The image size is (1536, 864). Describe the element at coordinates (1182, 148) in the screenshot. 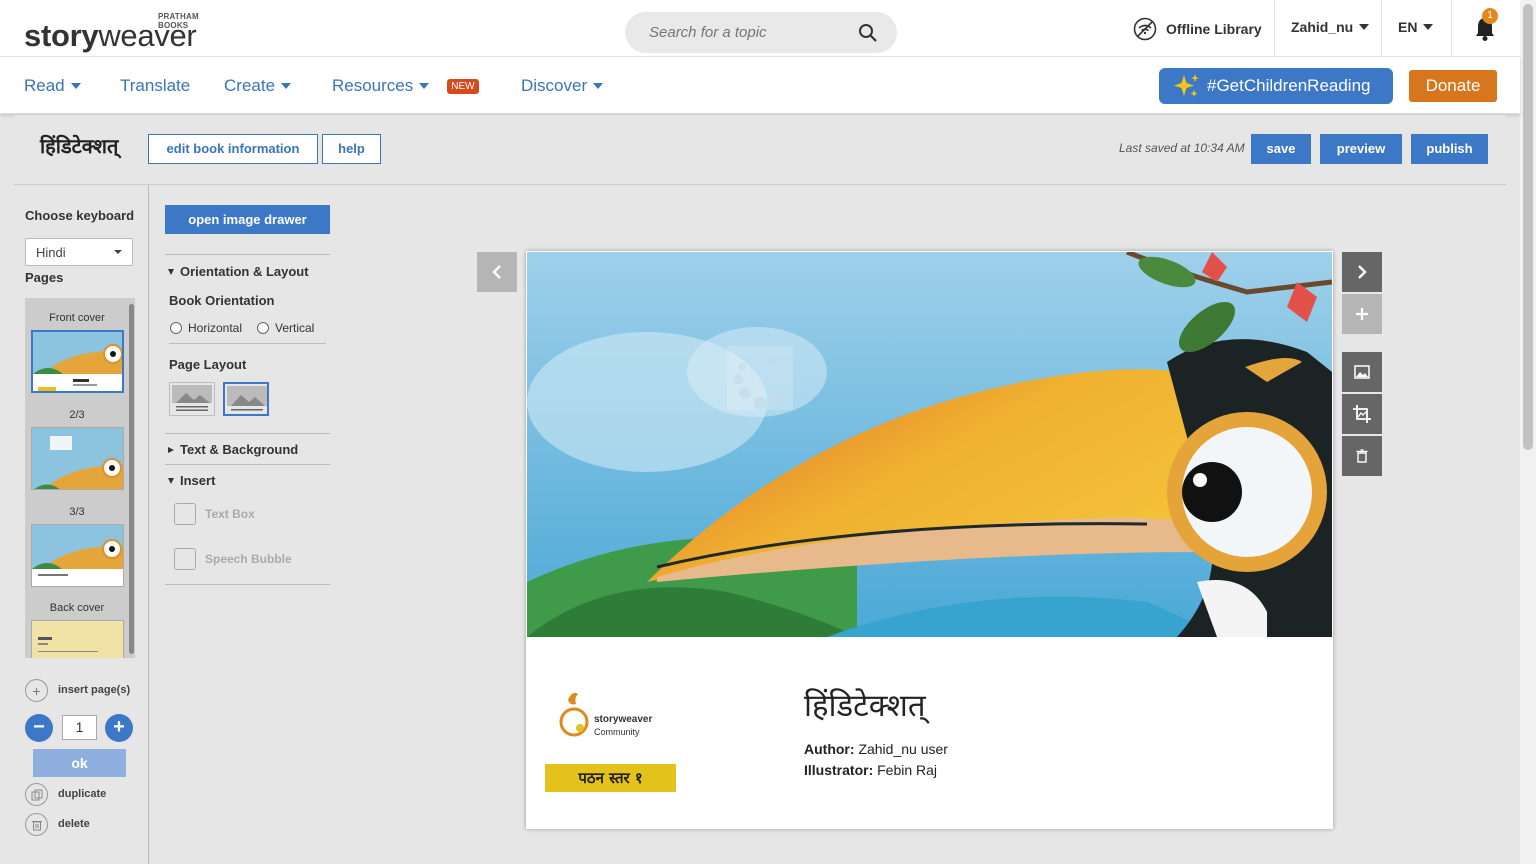

I see `last-saved-status: Last saved at 10:34 AM` at that location.